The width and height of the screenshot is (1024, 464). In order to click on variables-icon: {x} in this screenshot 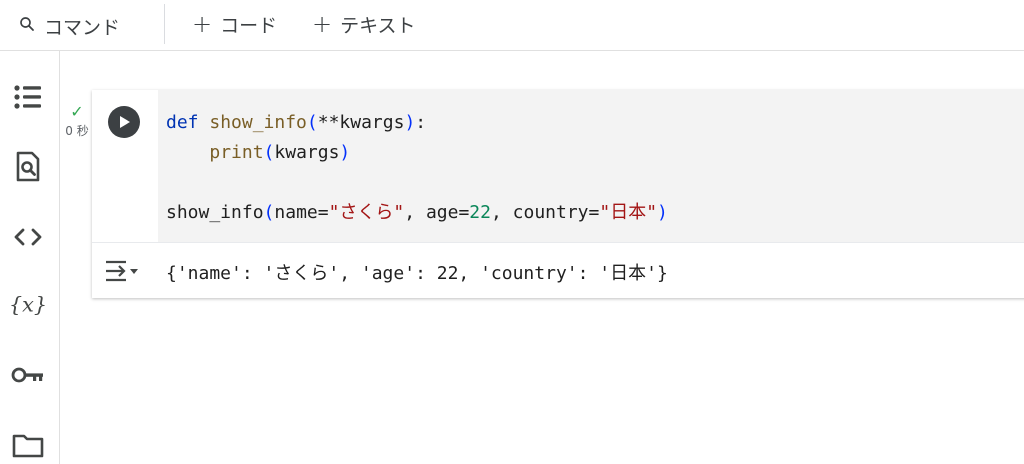, I will do `click(28, 305)`.